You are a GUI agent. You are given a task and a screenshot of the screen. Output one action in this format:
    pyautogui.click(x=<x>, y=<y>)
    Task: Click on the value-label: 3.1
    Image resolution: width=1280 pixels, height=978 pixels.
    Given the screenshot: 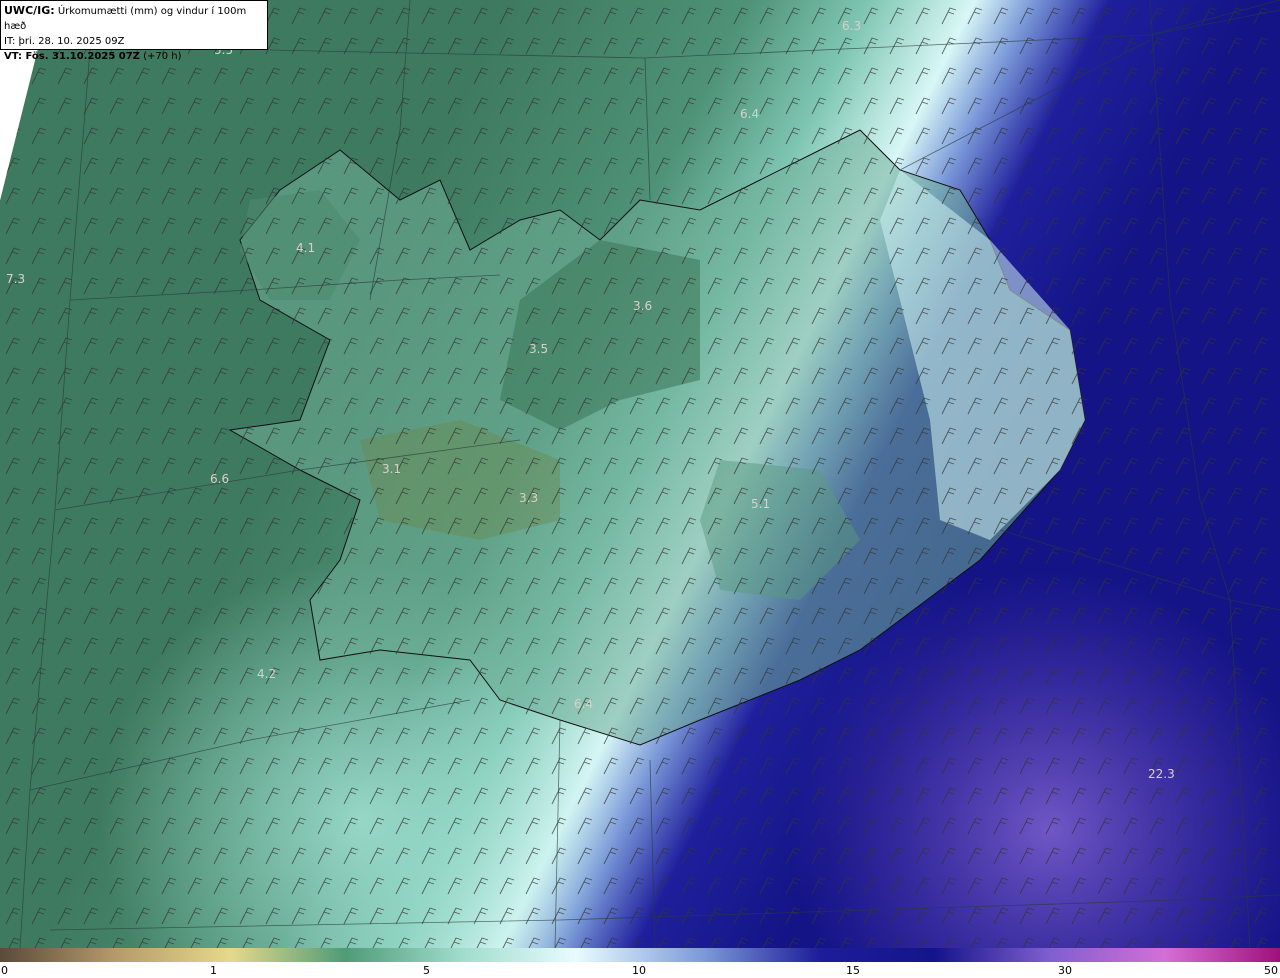 What is the action you would take?
    pyautogui.click(x=391, y=469)
    